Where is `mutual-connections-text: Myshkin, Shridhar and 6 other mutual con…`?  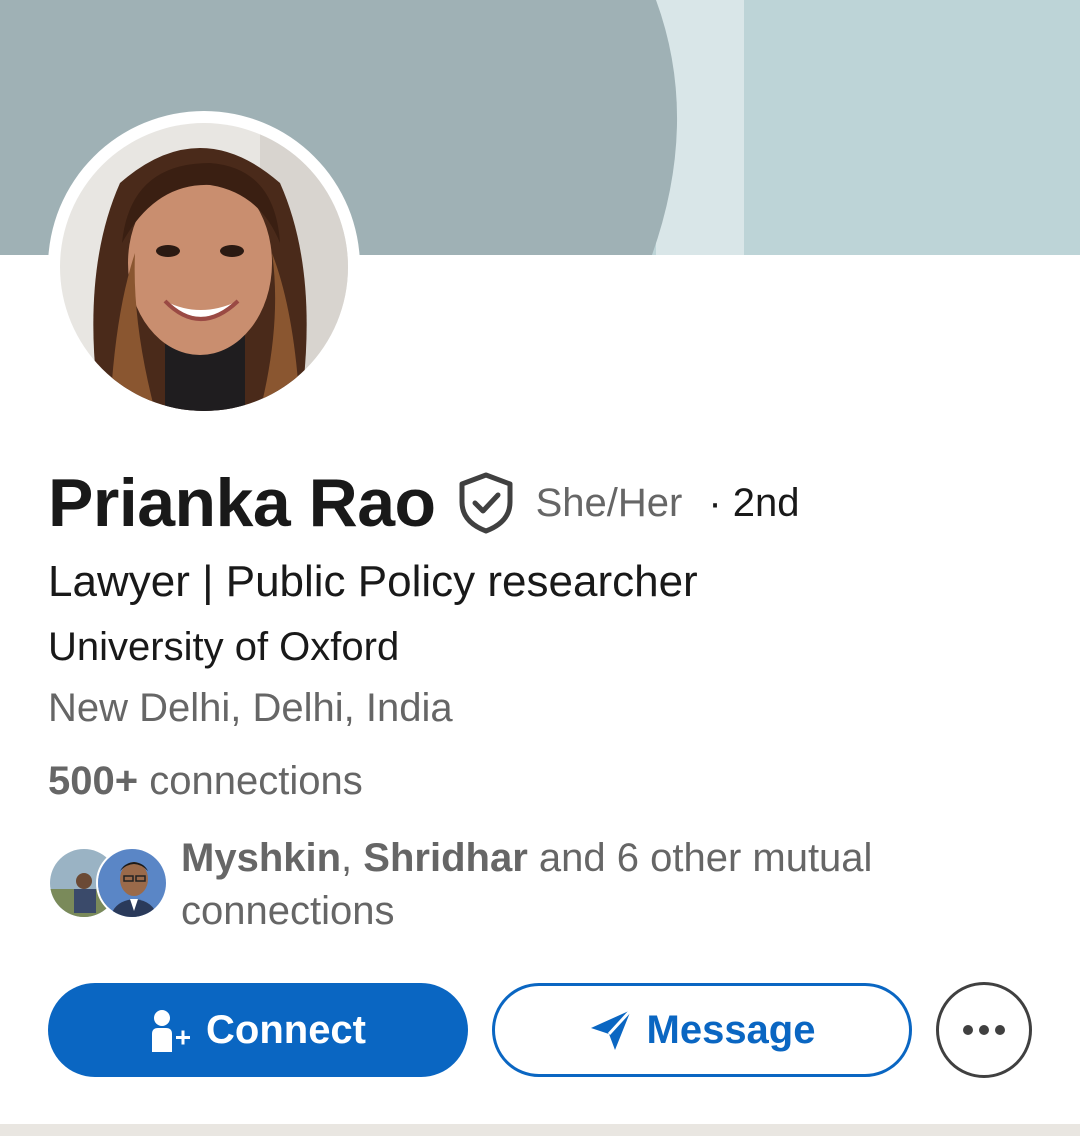 mutual-connections-text: Myshkin, Shridhar and 6 other mutual con… is located at coordinates (561, 885).